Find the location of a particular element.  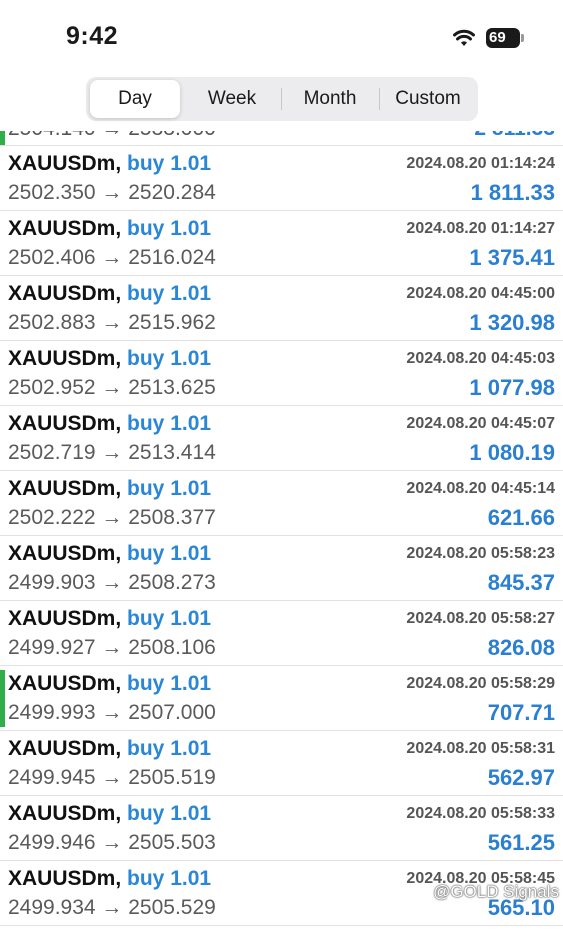

tab-day: Day is located at coordinates (135, 99).